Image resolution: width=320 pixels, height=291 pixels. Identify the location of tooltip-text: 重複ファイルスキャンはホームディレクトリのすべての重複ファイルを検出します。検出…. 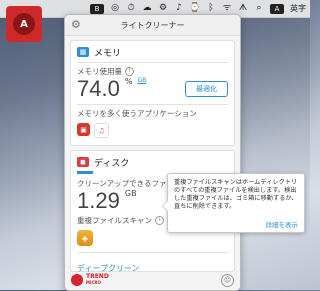
(236, 194).